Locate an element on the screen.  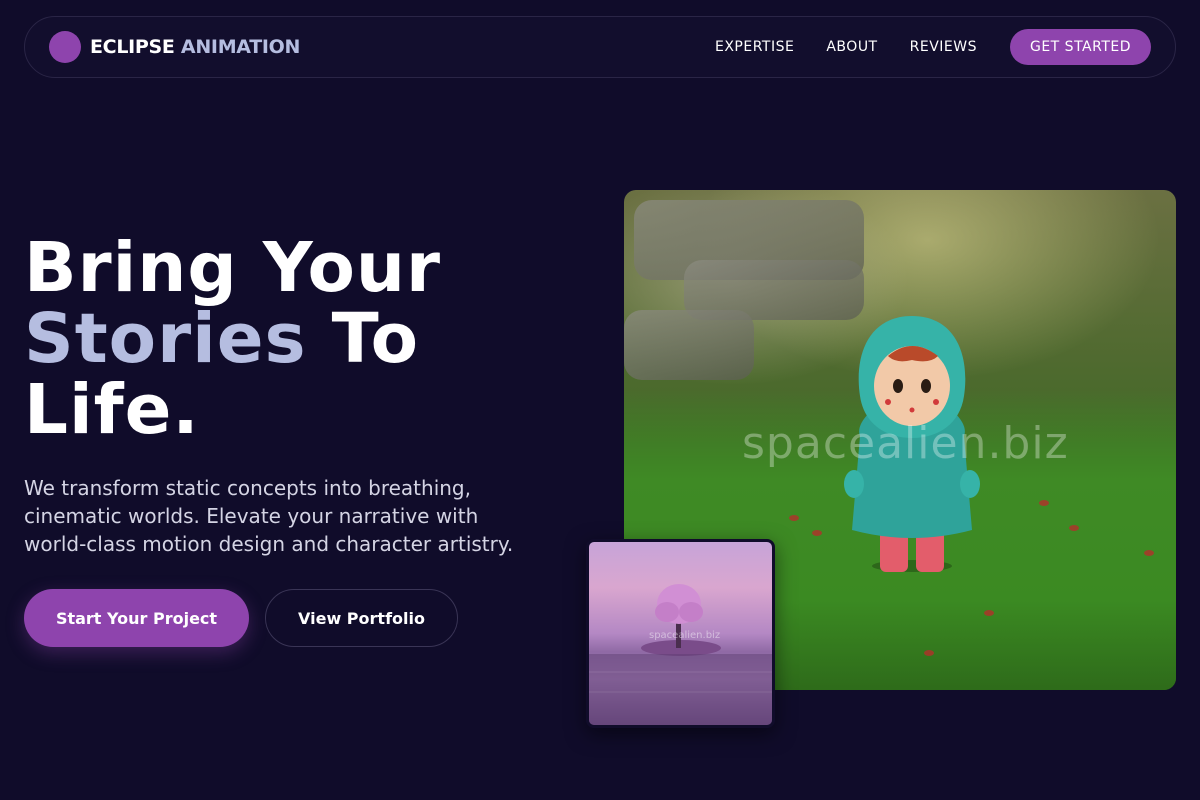
headline-accent-word: Stories is located at coordinates (165, 339).